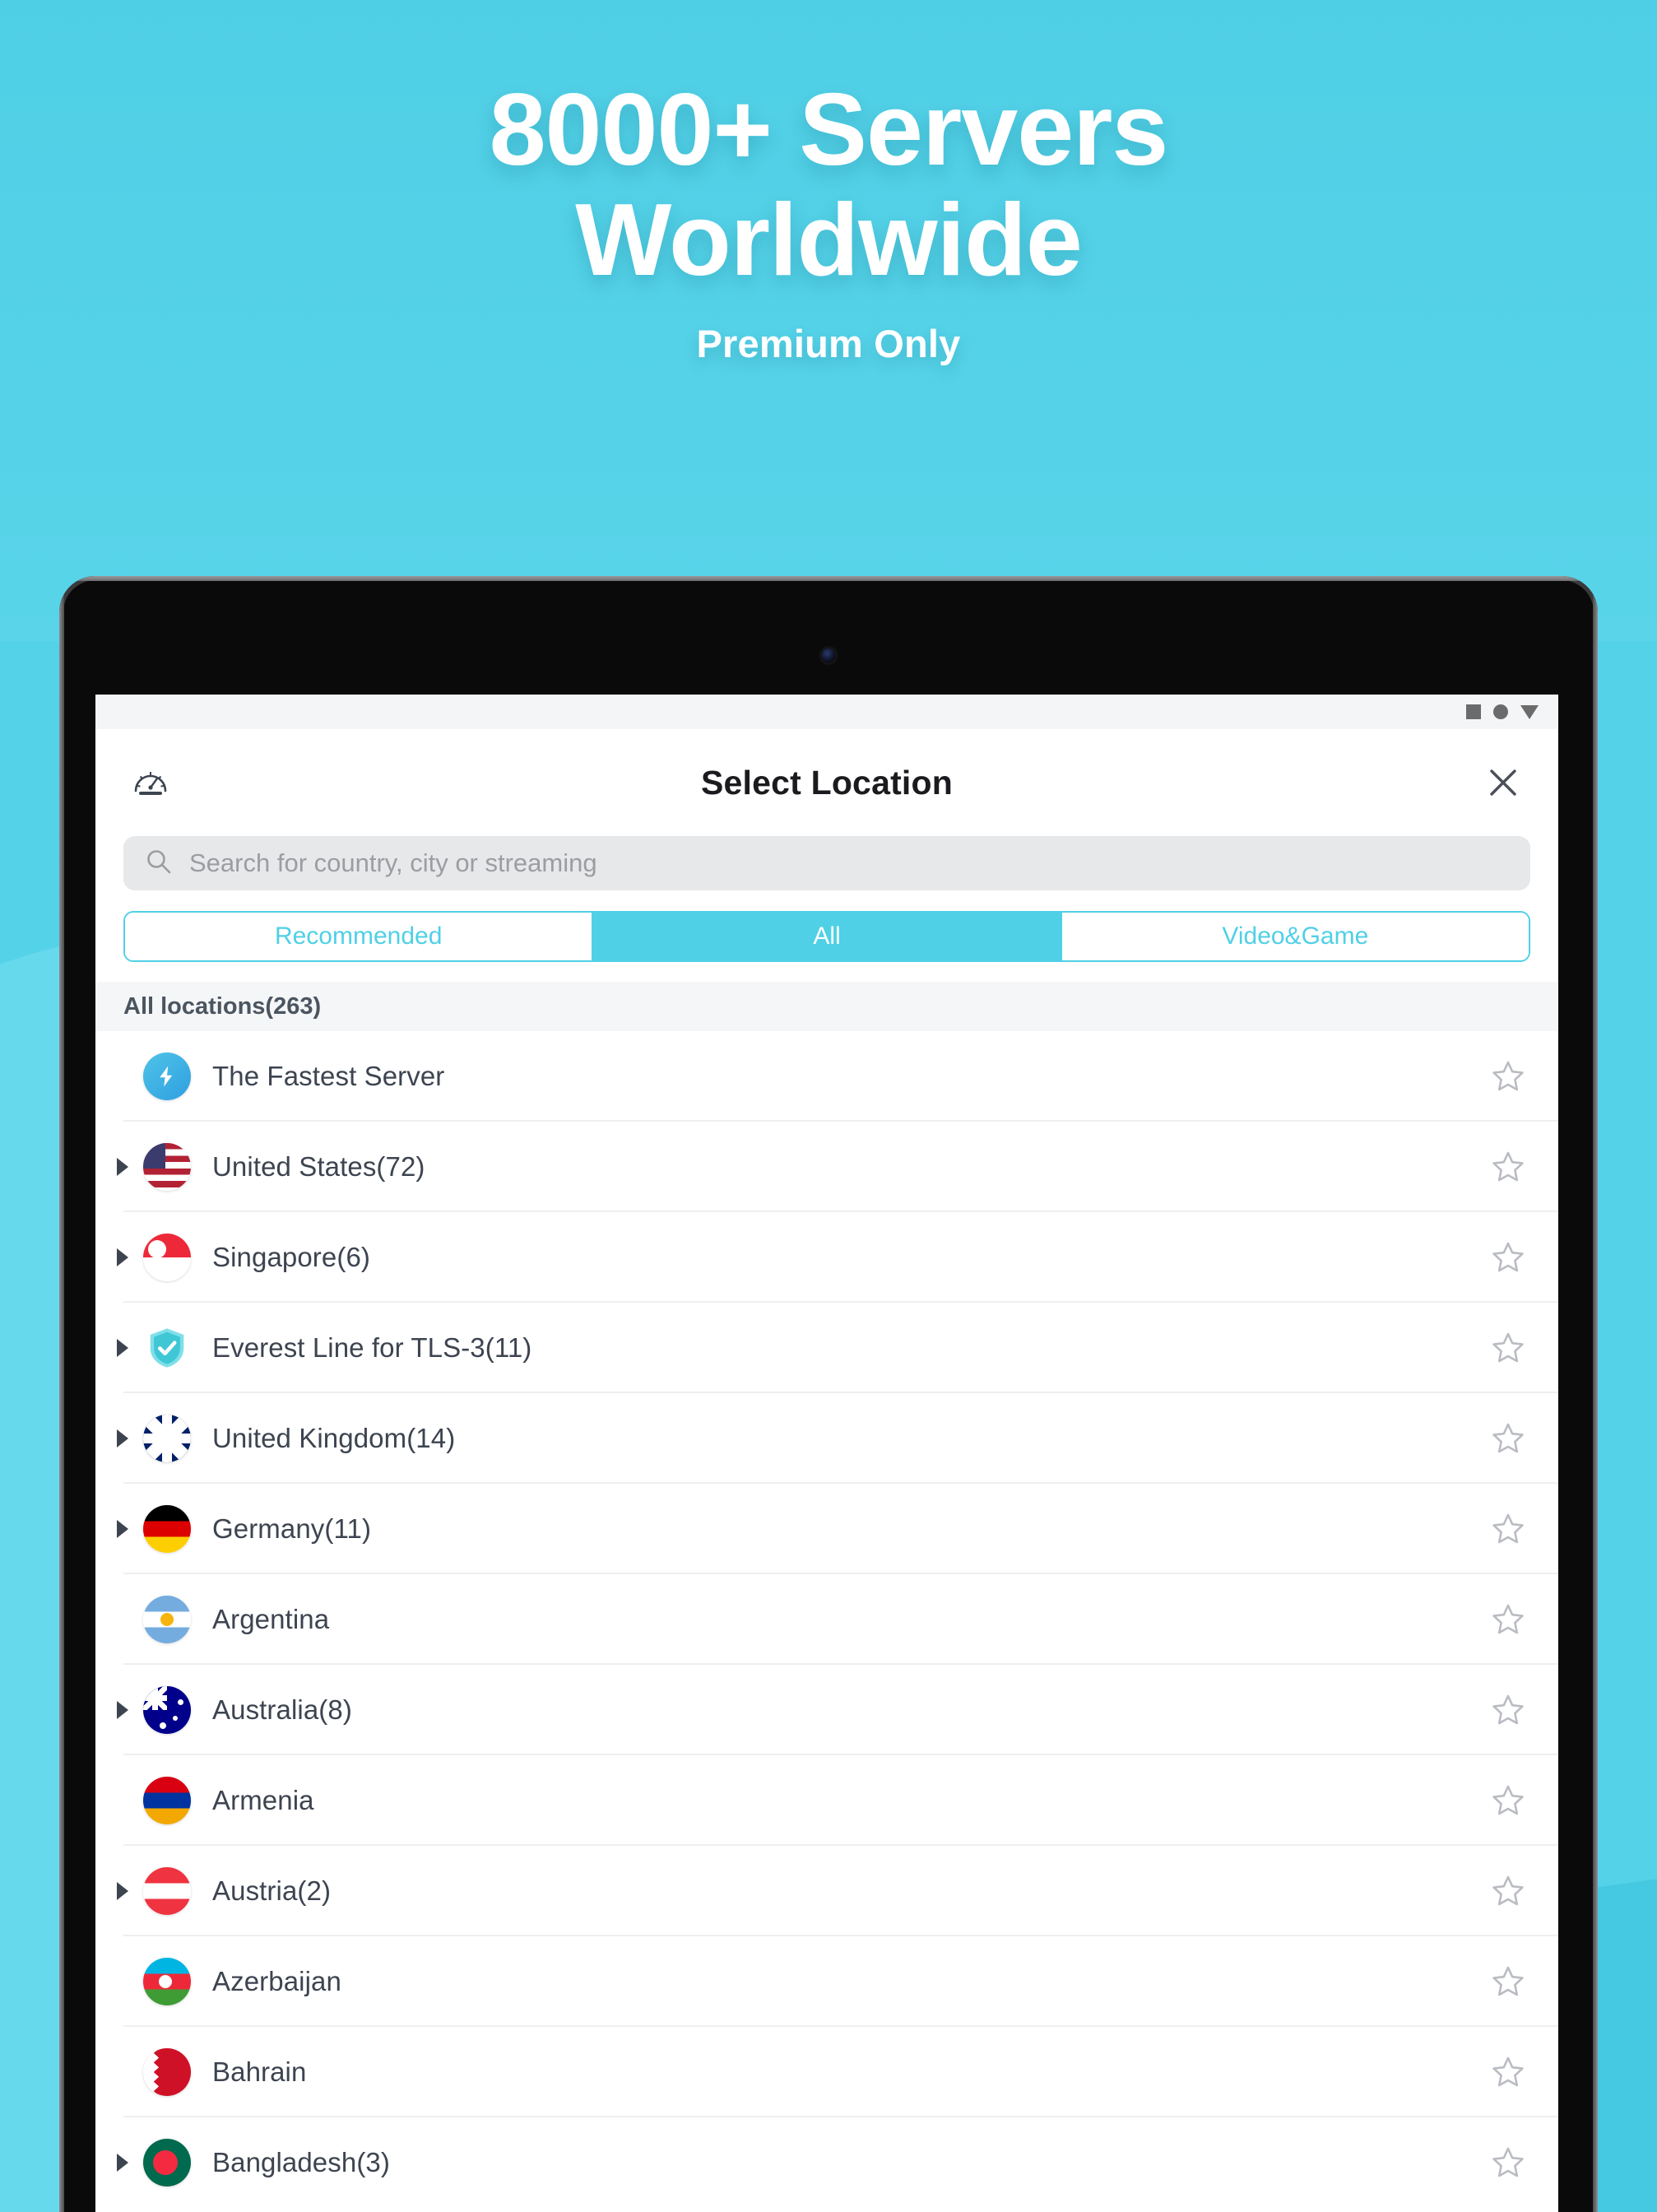  What do you see at coordinates (150, 782) in the screenshot?
I see `speedometer-icon` at bounding box center [150, 782].